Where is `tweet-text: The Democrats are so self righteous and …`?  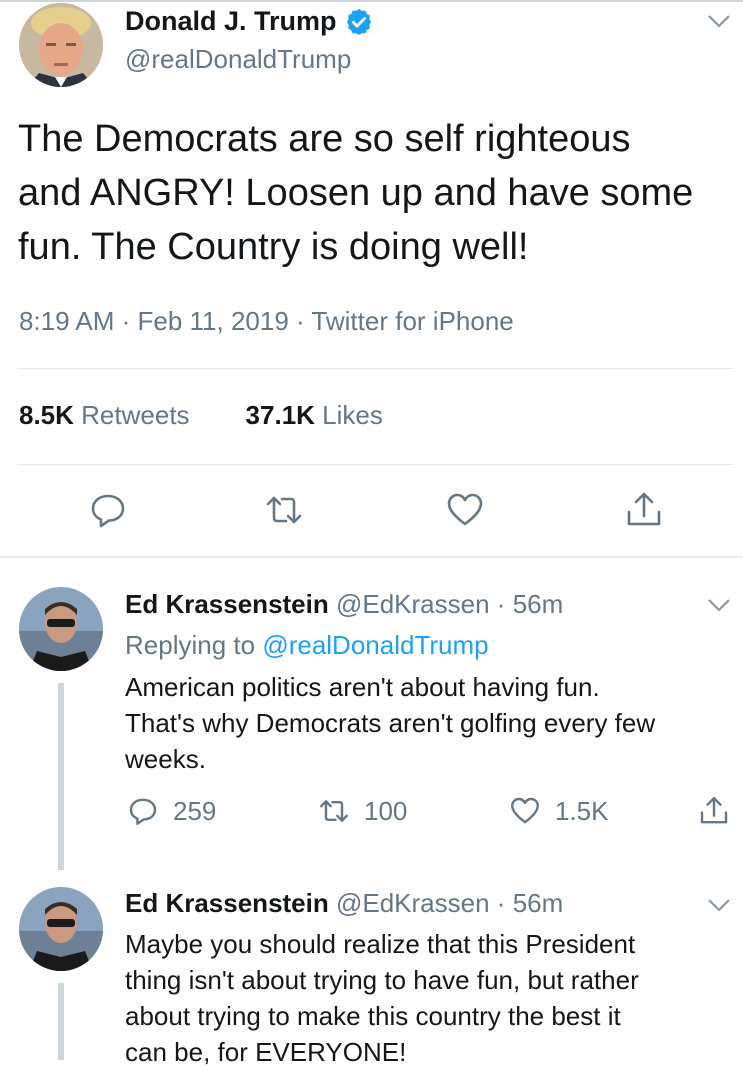
tweet-text: The Democrats are so self righteous and … is located at coordinates (378, 193).